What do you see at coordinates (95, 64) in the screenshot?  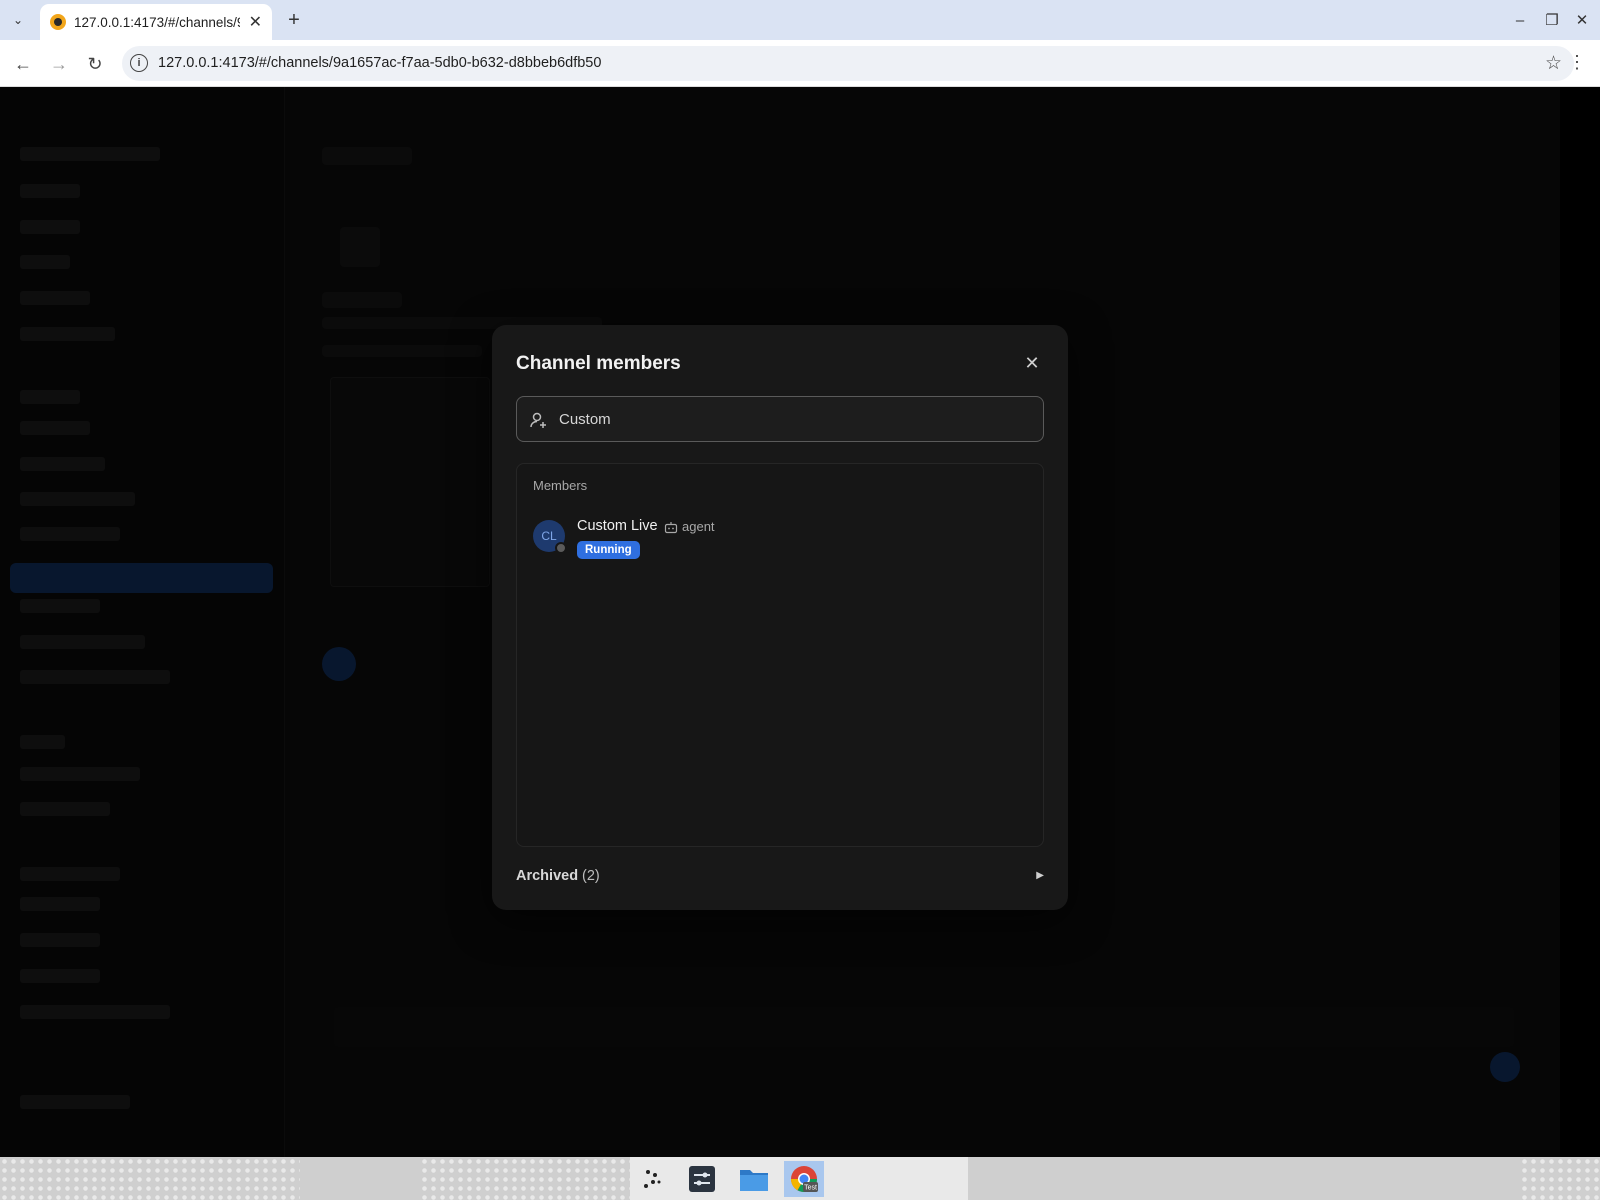 I see `reload-icon: ↻` at bounding box center [95, 64].